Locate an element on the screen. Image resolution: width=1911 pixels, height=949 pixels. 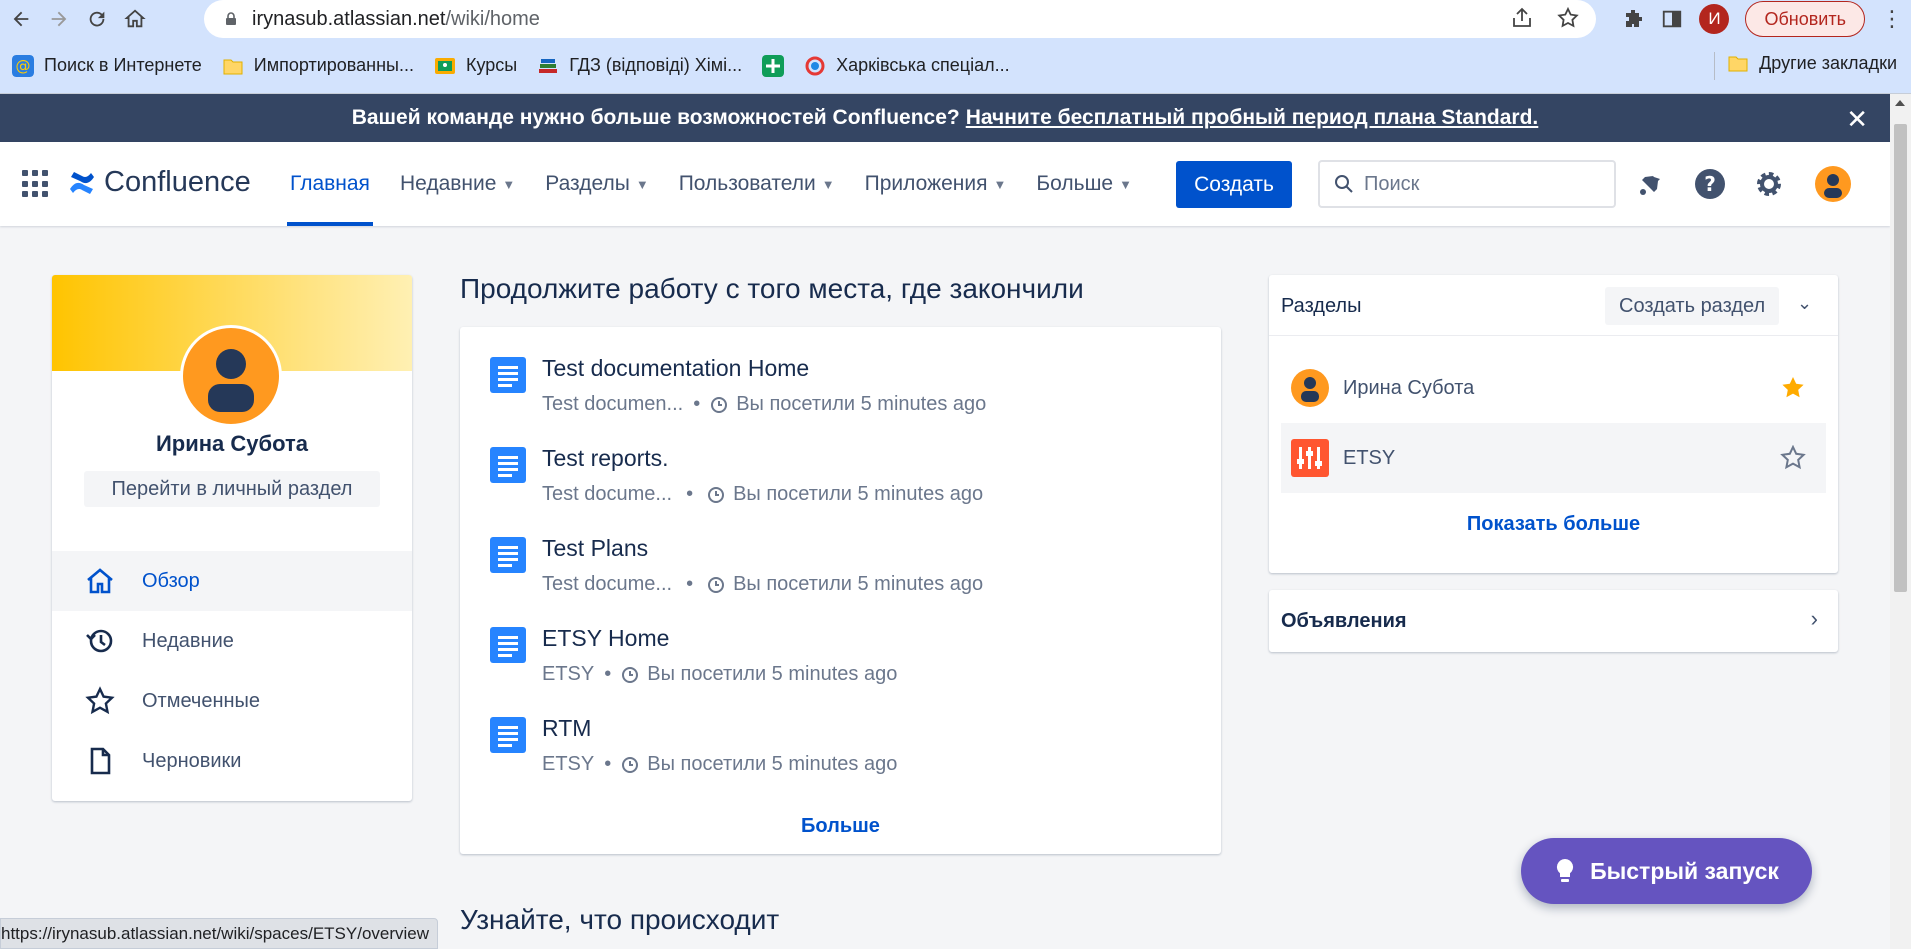
home-button is located at coordinates (135, 19).